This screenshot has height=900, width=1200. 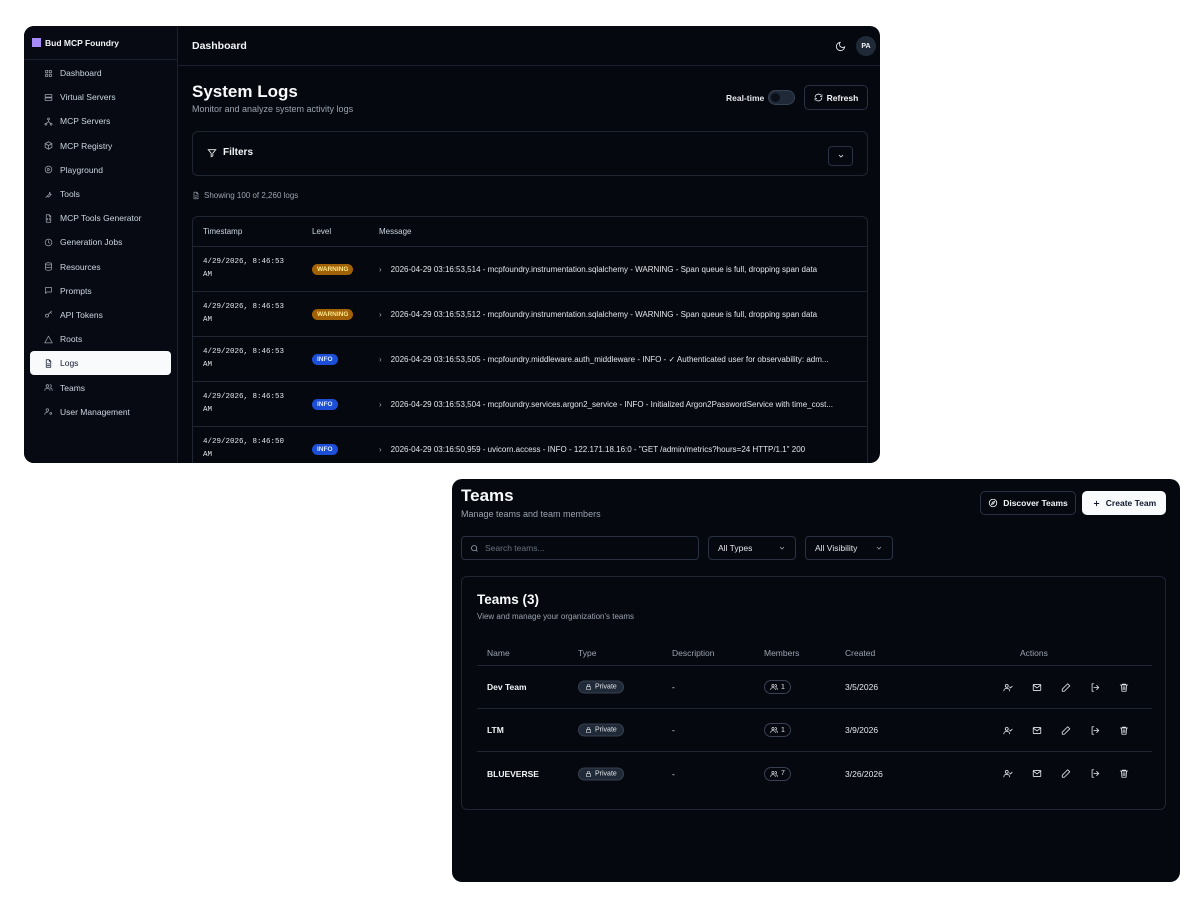 What do you see at coordinates (530, 232) in the screenshot?
I see `logs-table-header: Timestamp Level Message` at bounding box center [530, 232].